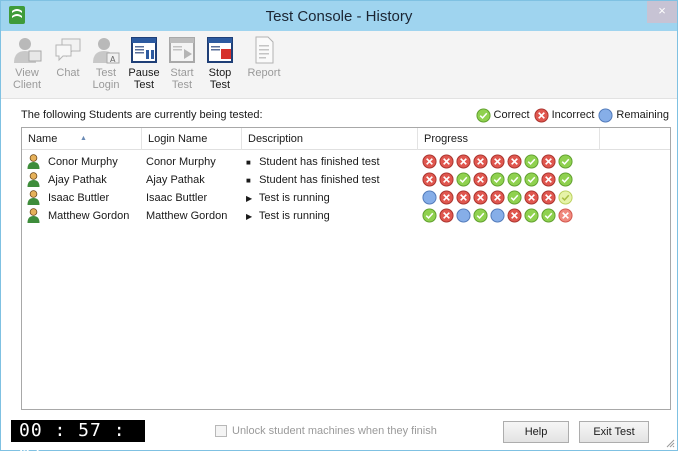  Describe the element at coordinates (662, 12) in the screenshot. I see `close-button: ×` at that location.